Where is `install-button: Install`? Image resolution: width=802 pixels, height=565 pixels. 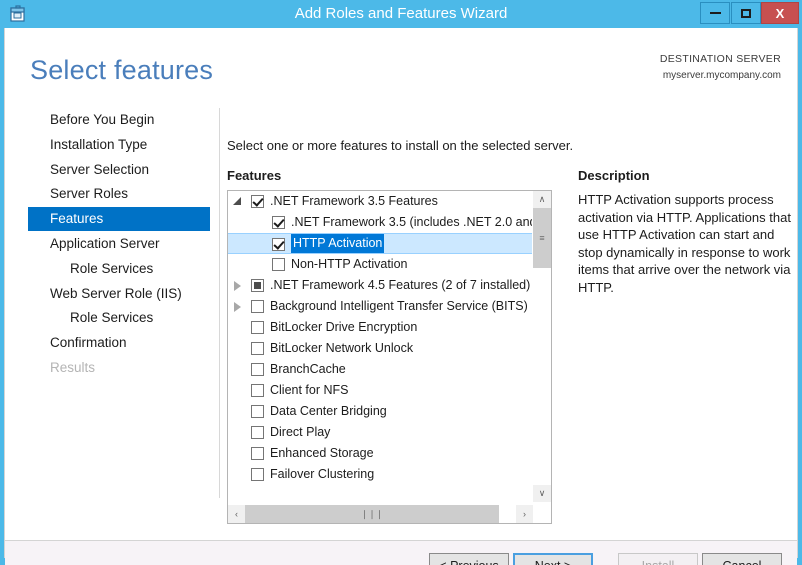 install-button: Install is located at coordinates (658, 559).